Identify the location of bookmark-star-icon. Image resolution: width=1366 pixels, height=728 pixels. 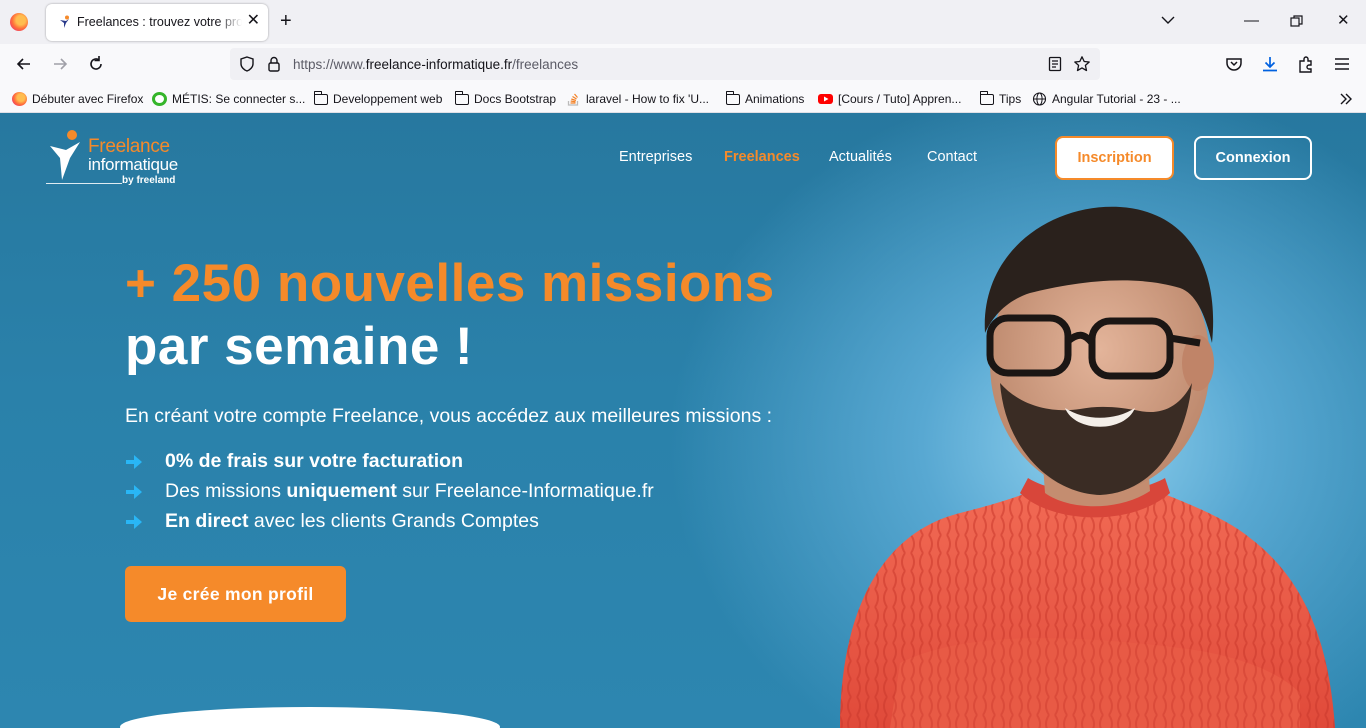
(1082, 64).